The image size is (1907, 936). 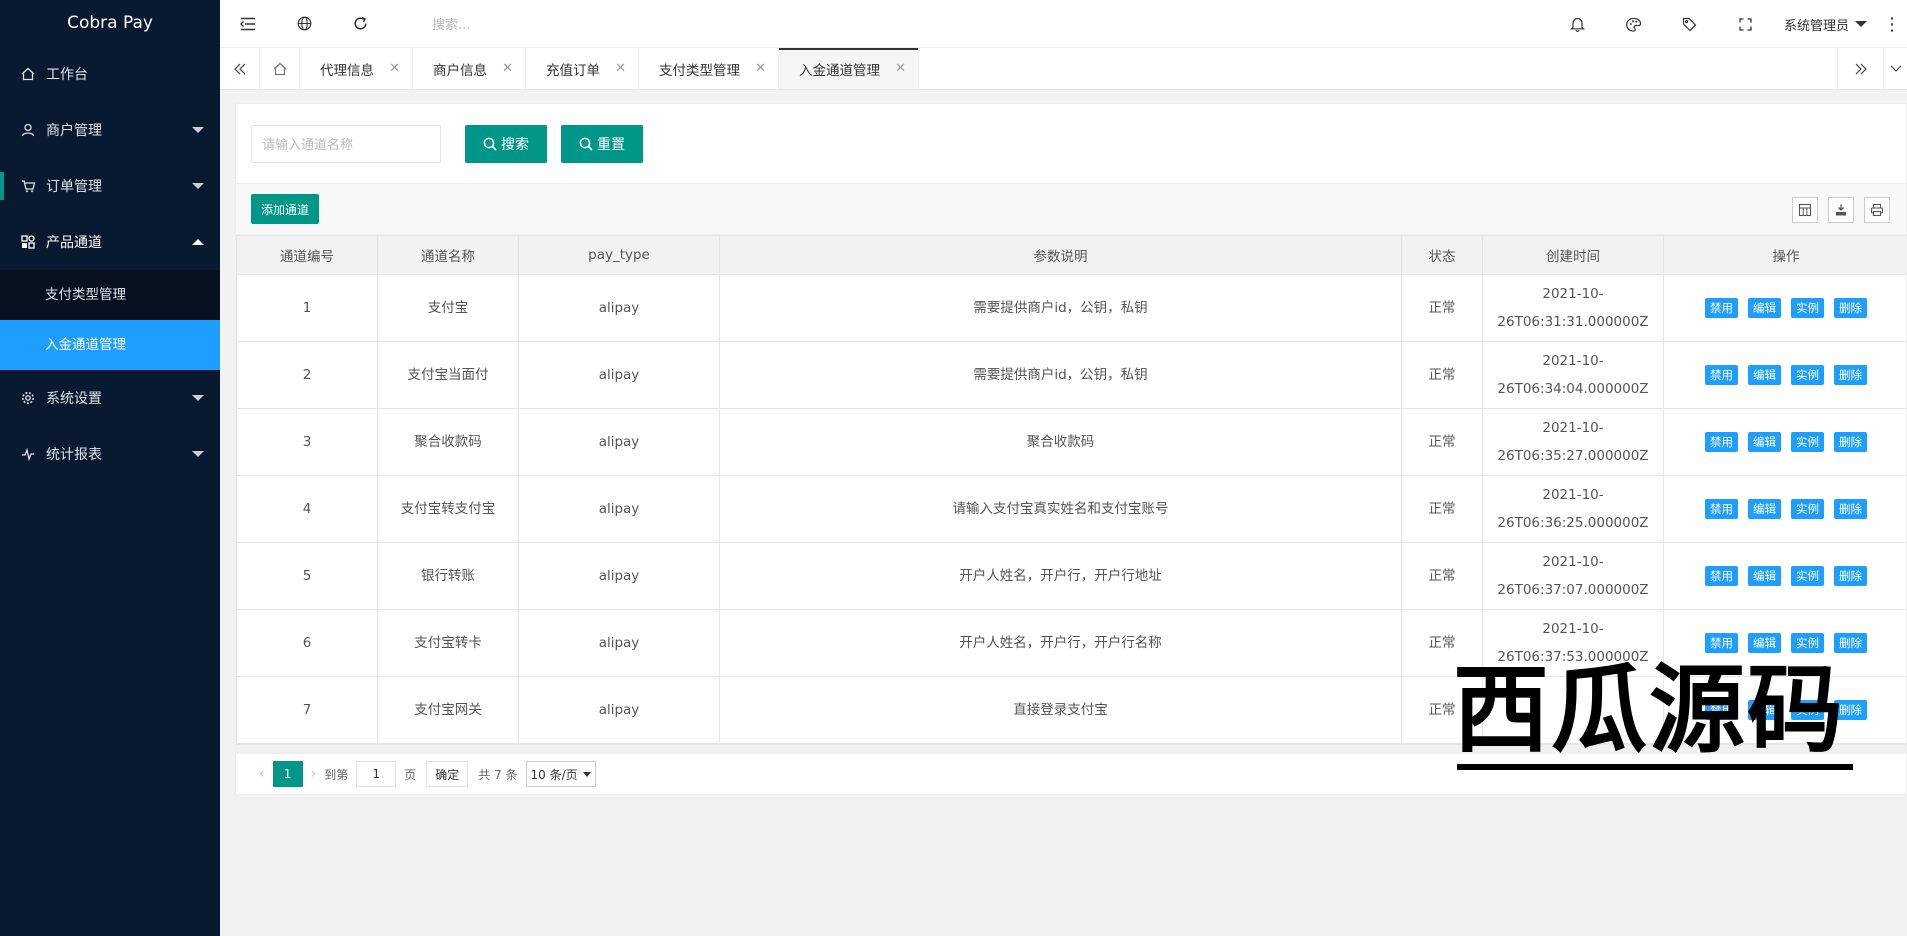 I want to click on sidebar-item-merchant: 商户管理, so click(x=110, y=130).